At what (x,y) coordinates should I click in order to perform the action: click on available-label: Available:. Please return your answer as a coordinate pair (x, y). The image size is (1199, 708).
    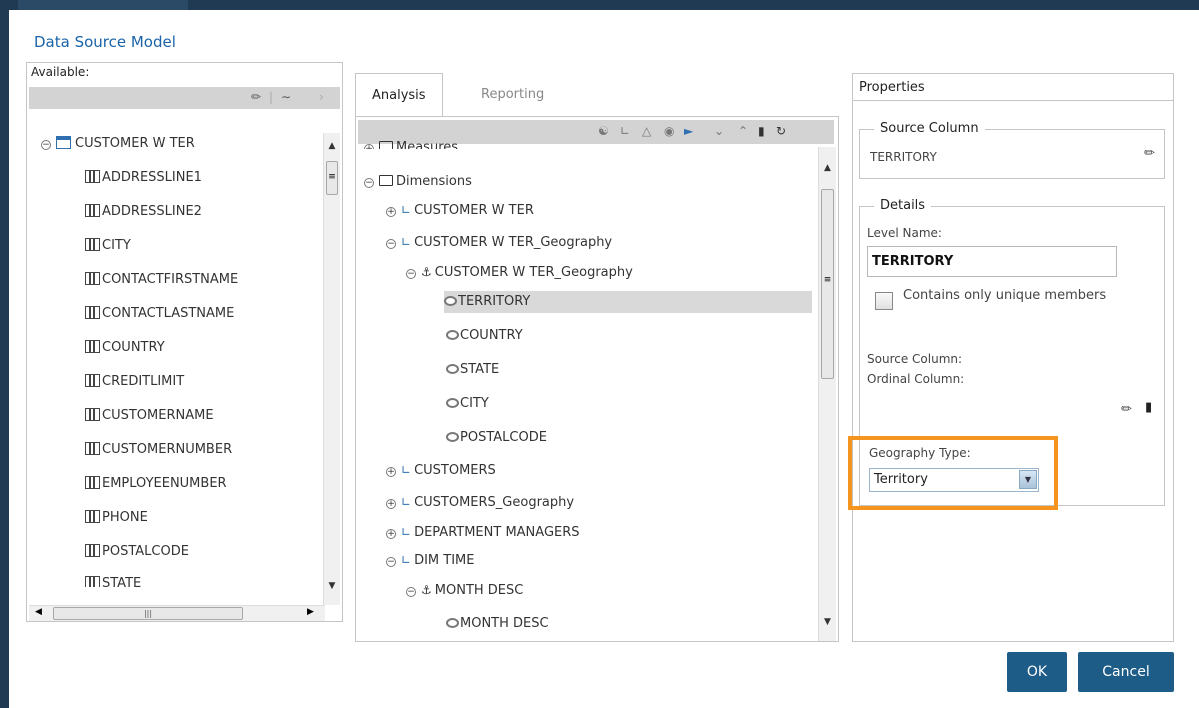
    Looking at the image, I should click on (60, 72).